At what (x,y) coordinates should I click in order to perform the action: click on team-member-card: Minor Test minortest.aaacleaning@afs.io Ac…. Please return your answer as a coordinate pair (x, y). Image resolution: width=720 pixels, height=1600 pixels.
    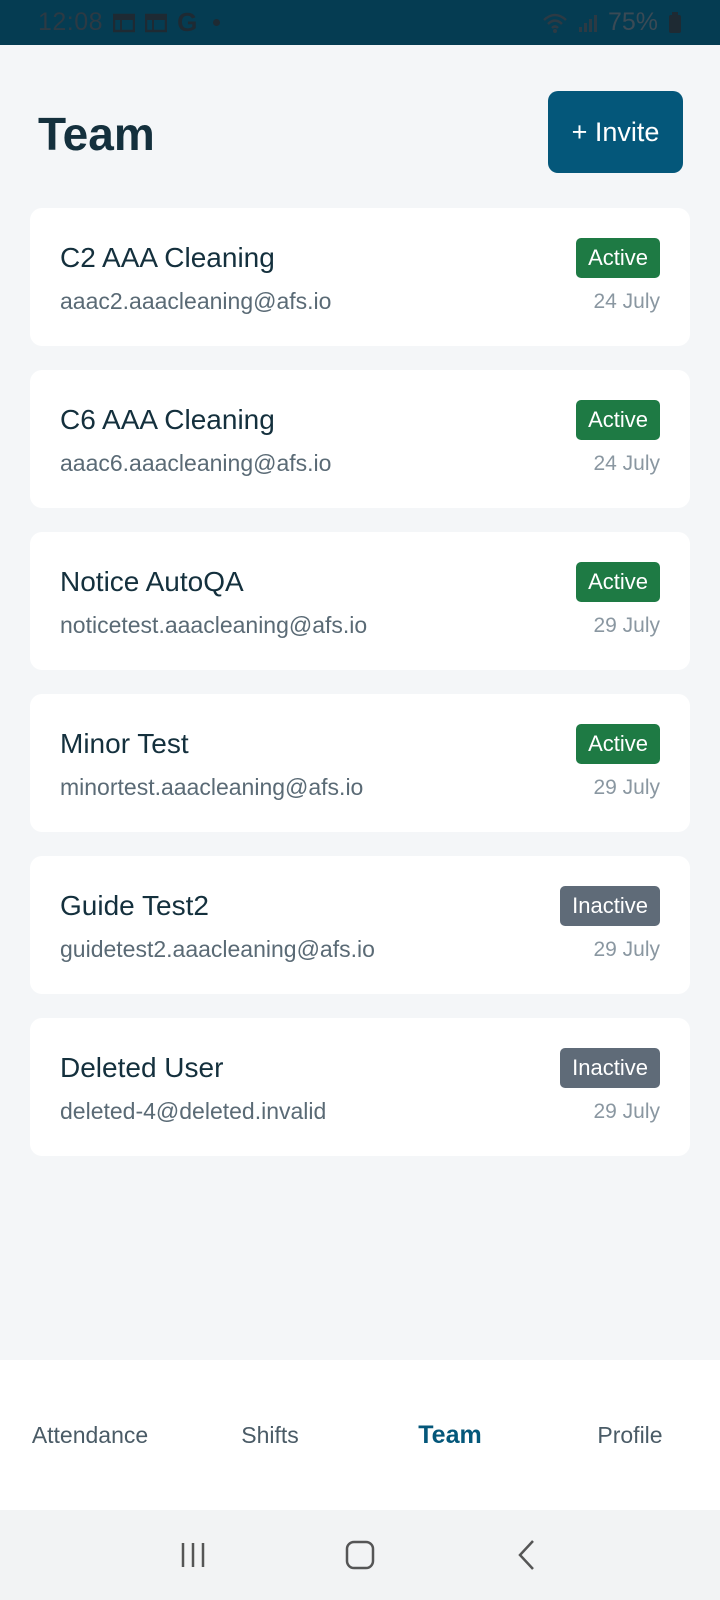
    Looking at the image, I should click on (360, 763).